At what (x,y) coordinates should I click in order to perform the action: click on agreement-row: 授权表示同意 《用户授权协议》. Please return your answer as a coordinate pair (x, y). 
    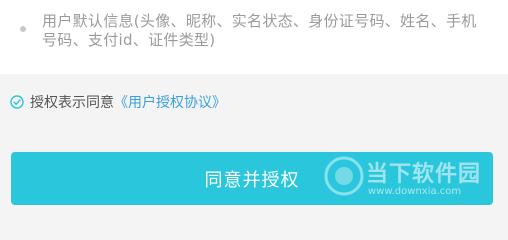
    Looking at the image, I should click on (118, 102).